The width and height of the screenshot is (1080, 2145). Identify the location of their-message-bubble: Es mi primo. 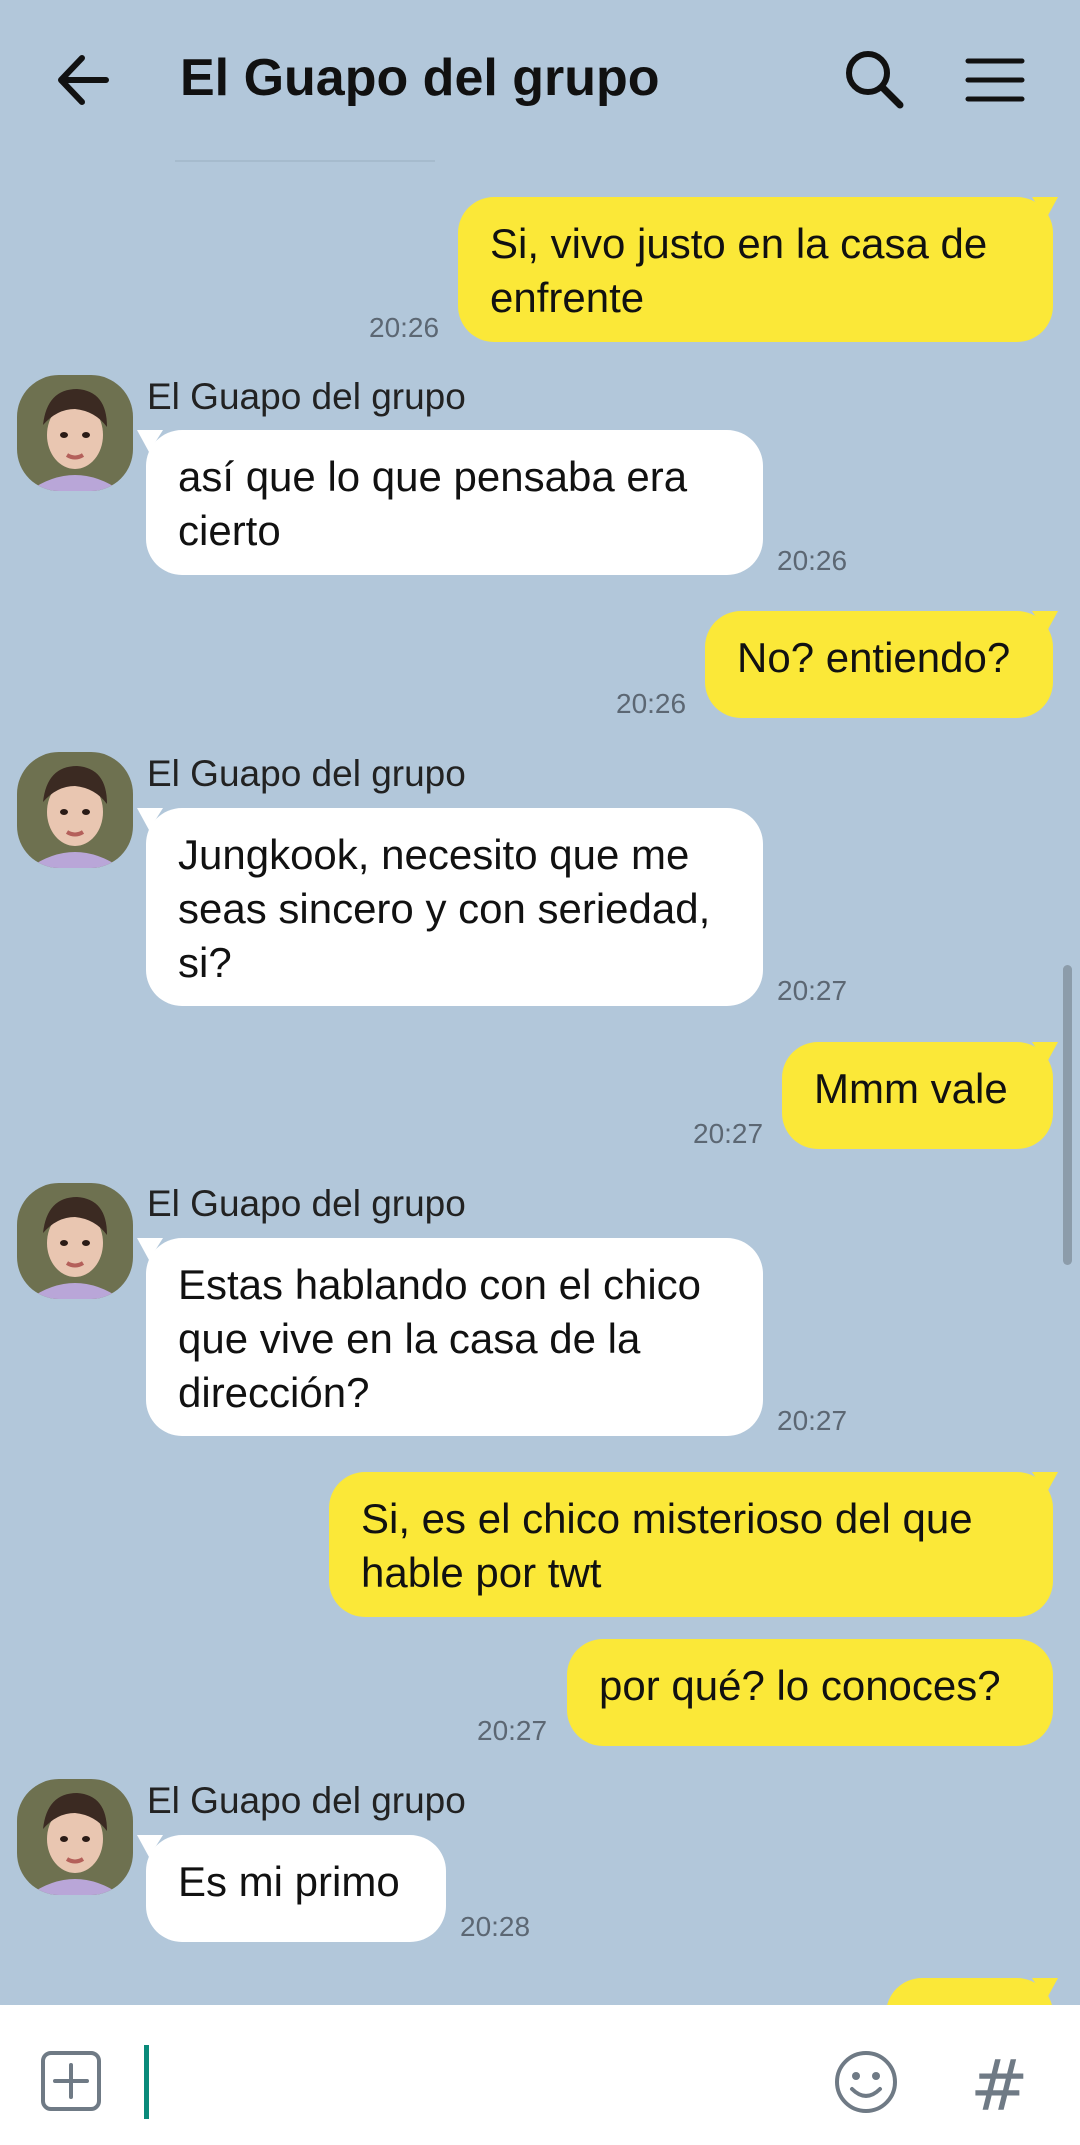
(296, 1888).